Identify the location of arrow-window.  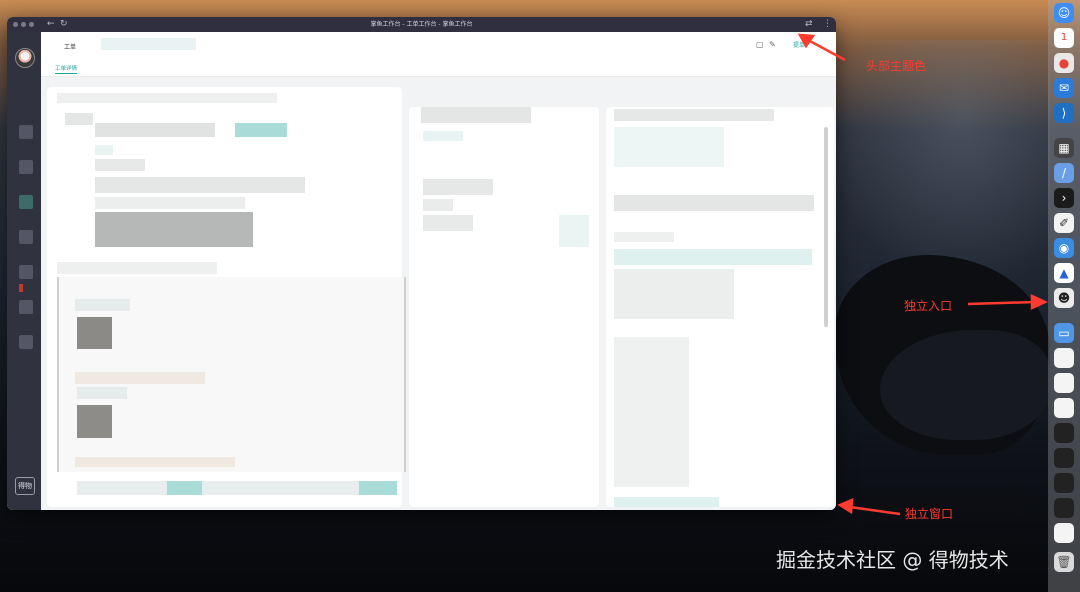
(875, 510).